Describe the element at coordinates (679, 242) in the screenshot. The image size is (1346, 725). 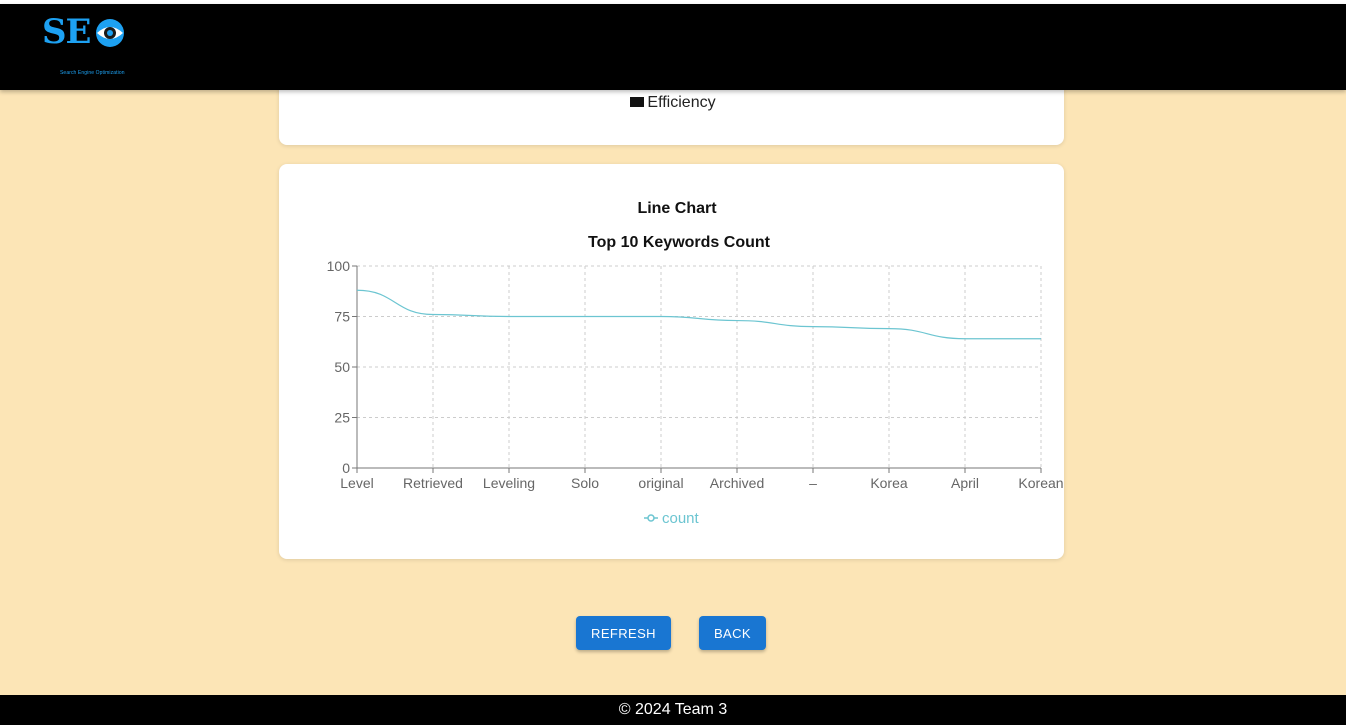
I see `chart-subtitle: Top 10 Keywords Count` at that location.